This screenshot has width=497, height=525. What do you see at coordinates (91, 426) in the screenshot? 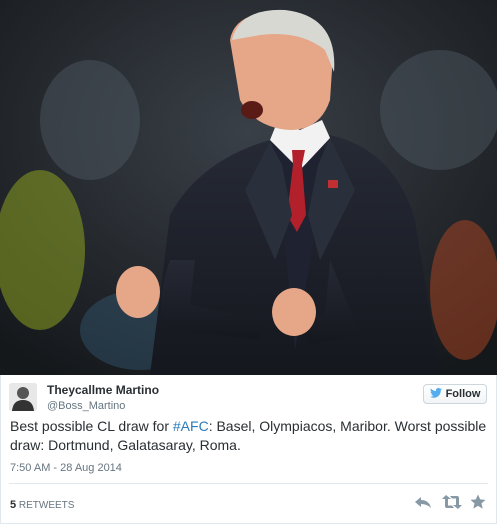
I see `tweet-text-before: Best possible CL draw for` at bounding box center [91, 426].